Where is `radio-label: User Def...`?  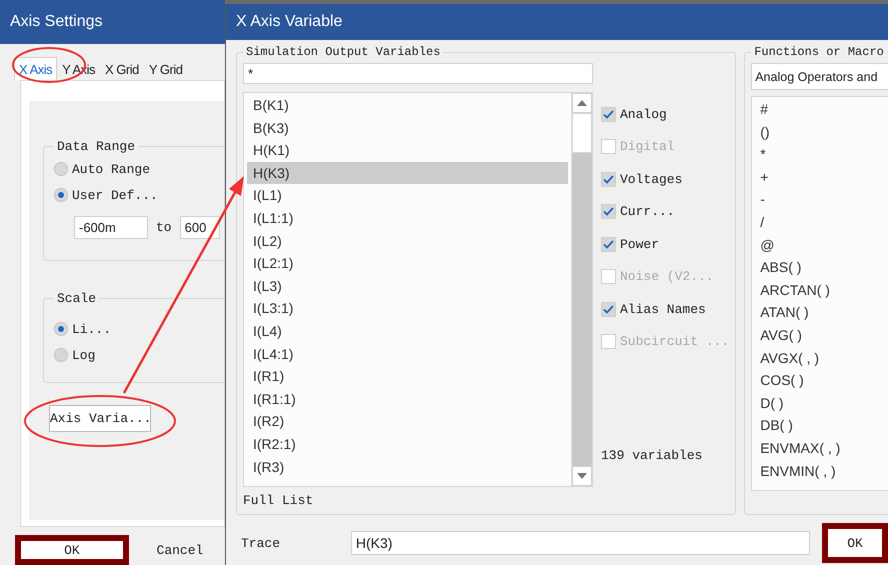
radio-label: User Def... is located at coordinates (115, 195).